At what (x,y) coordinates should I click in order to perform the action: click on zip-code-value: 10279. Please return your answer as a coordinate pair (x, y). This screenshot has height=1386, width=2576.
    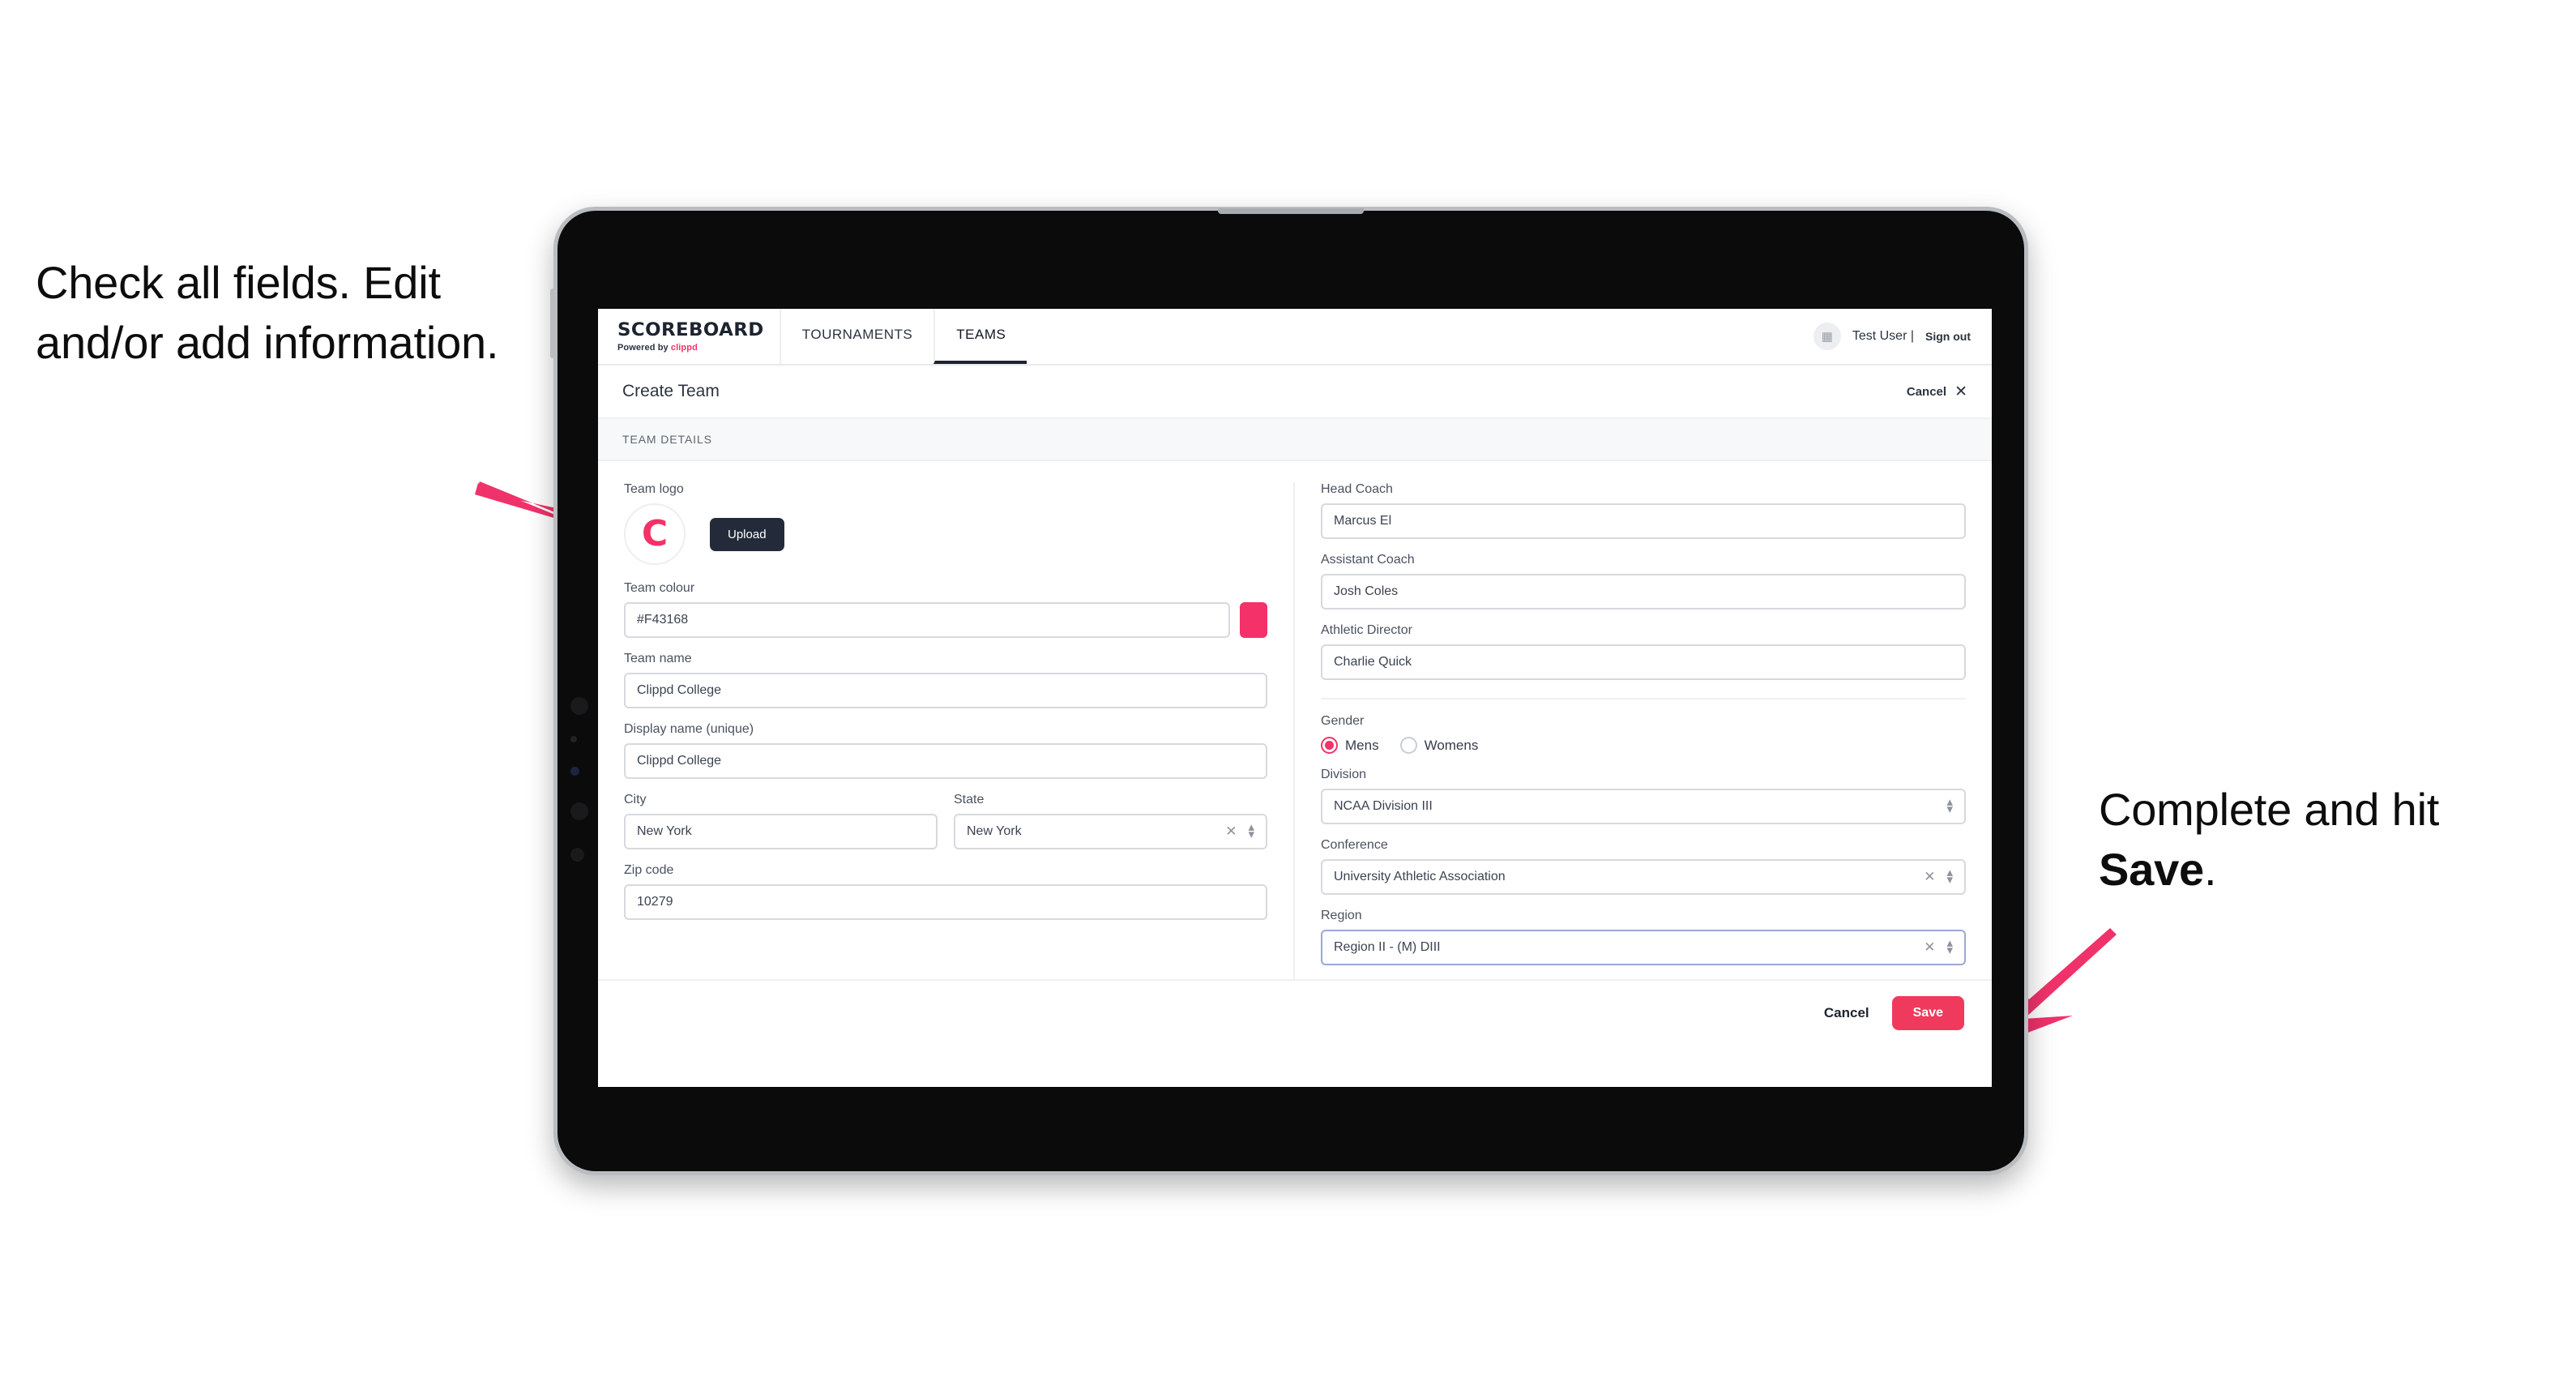
    Looking at the image, I should click on (655, 902).